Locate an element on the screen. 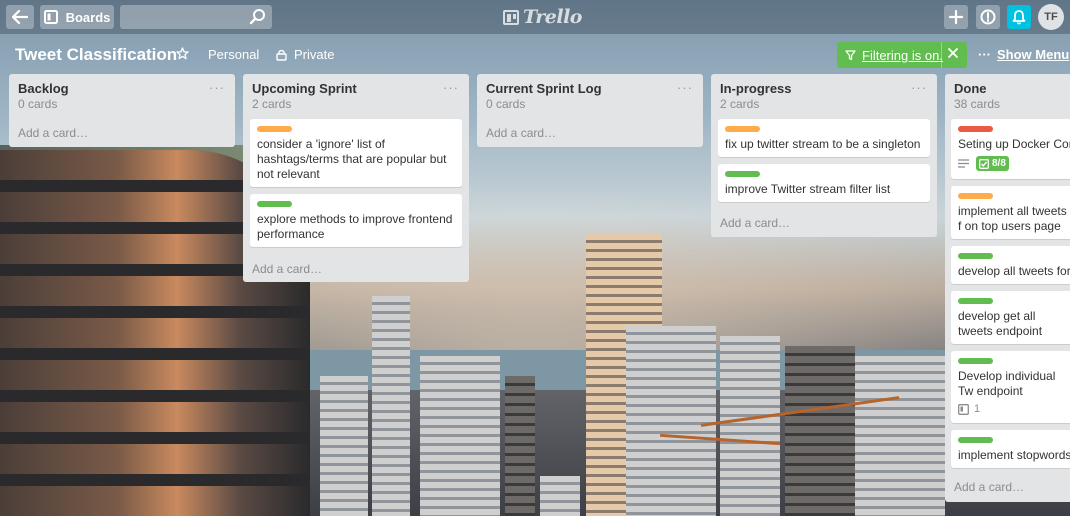 This screenshot has width=1070, height=516. card-title: fix up twitter stream to be a singleton is located at coordinates (823, 144).